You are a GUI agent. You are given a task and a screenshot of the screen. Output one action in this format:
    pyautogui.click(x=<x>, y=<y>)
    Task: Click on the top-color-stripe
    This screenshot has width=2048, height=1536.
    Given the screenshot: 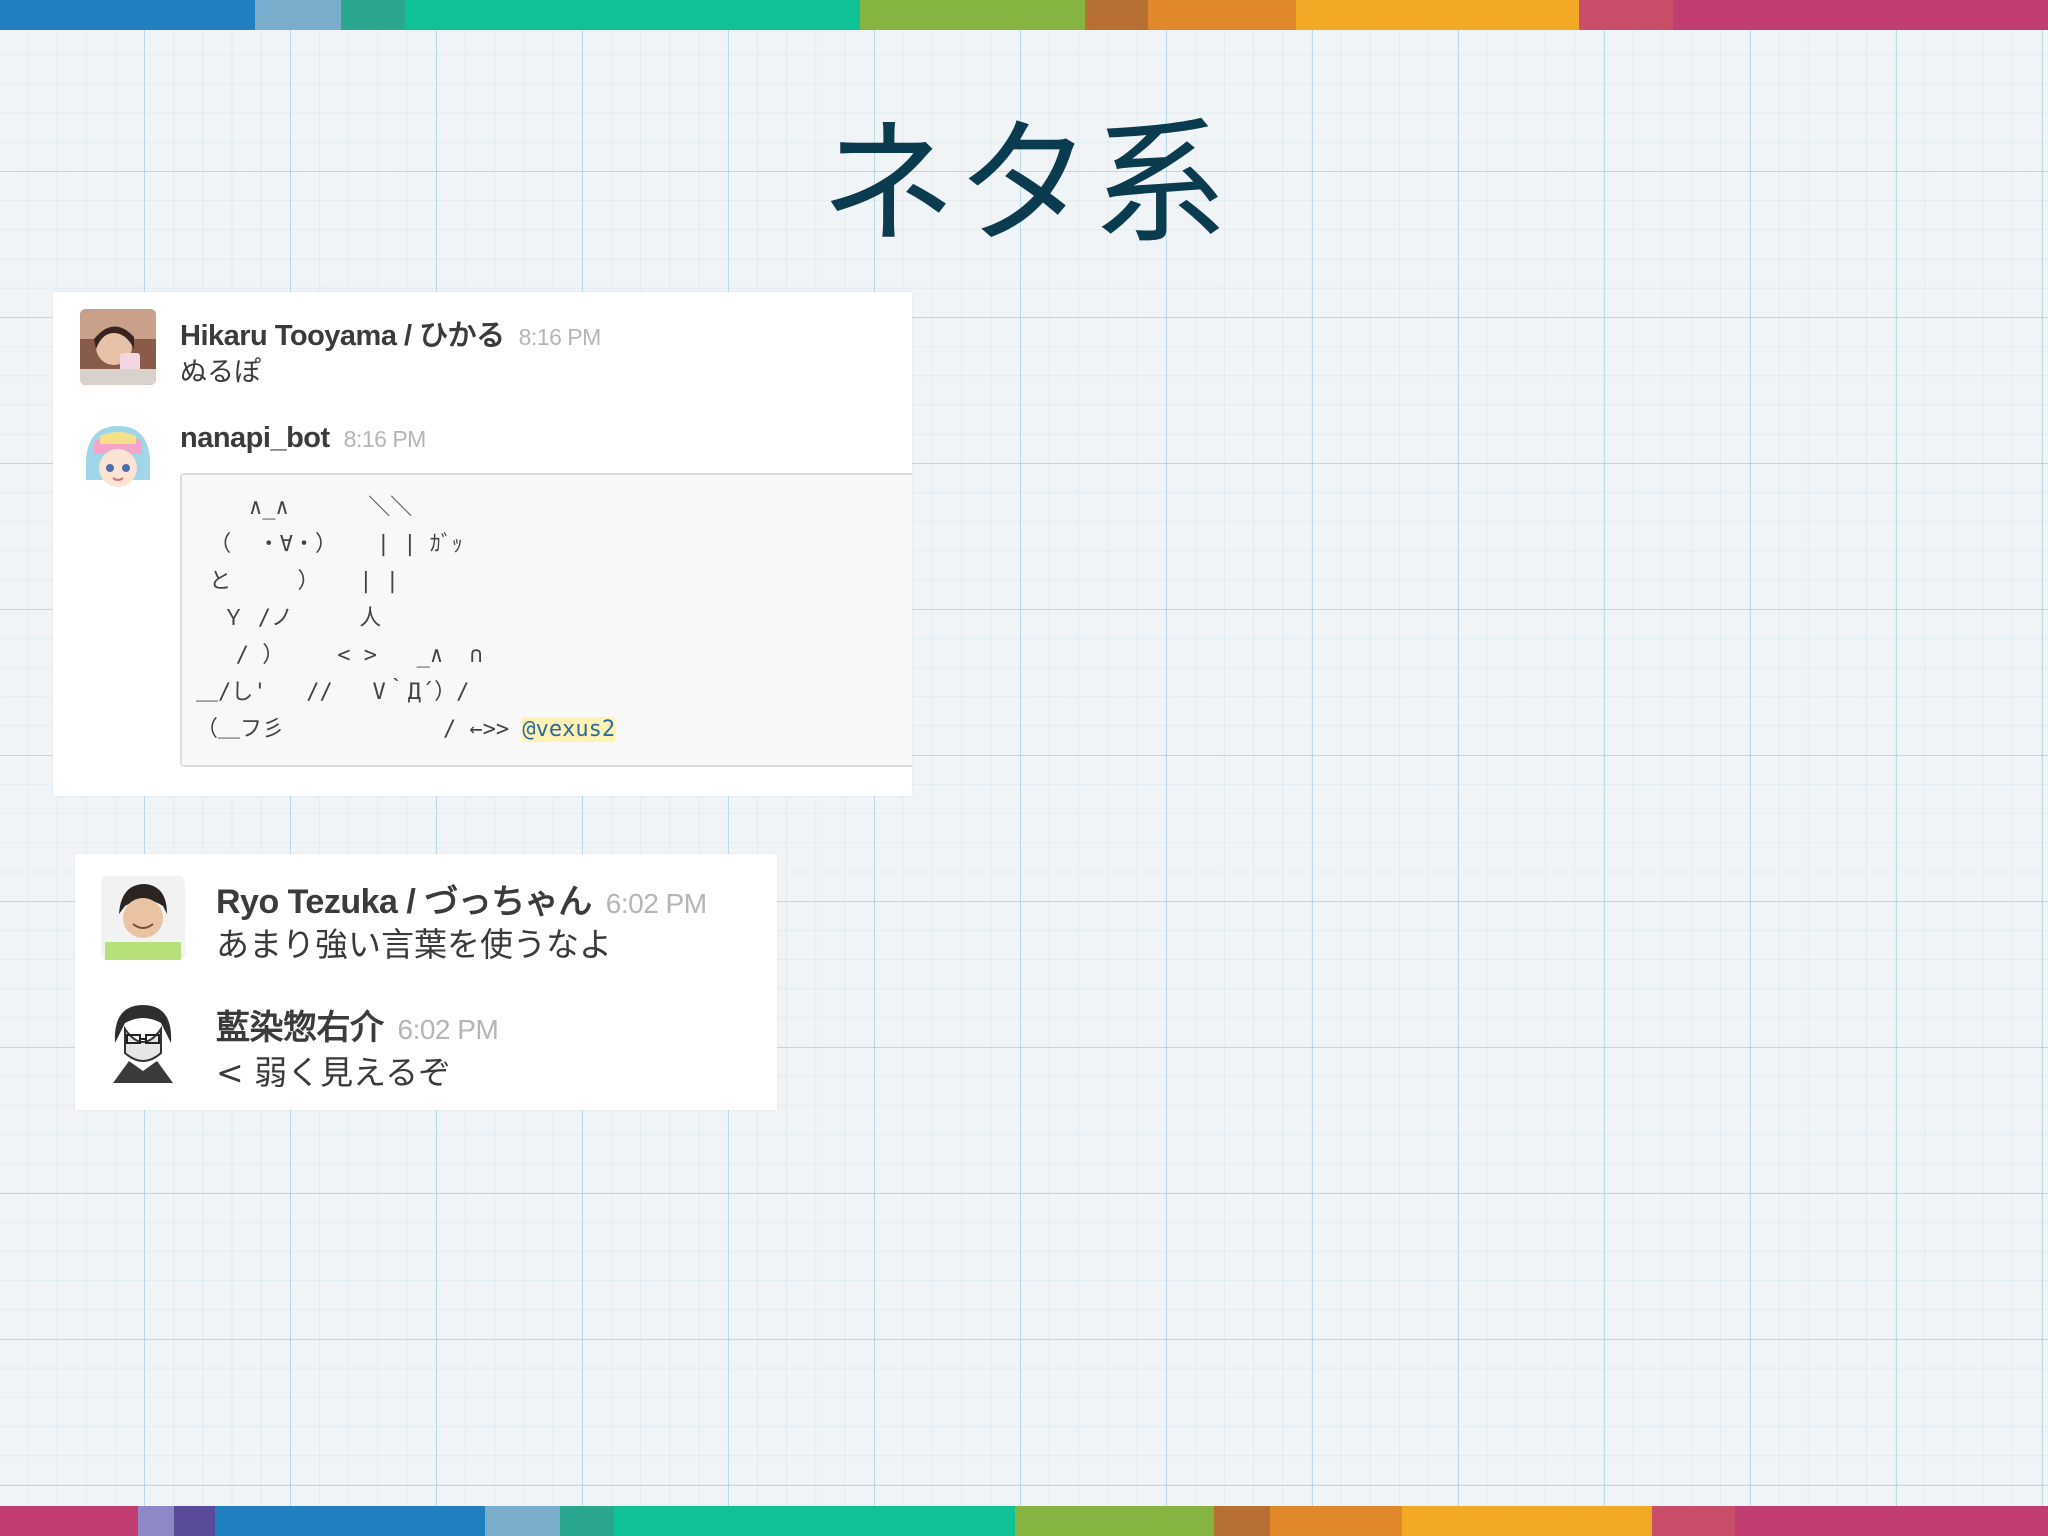 What is the action you would take?
    pyautogui.click(x=1024, y=15)
    